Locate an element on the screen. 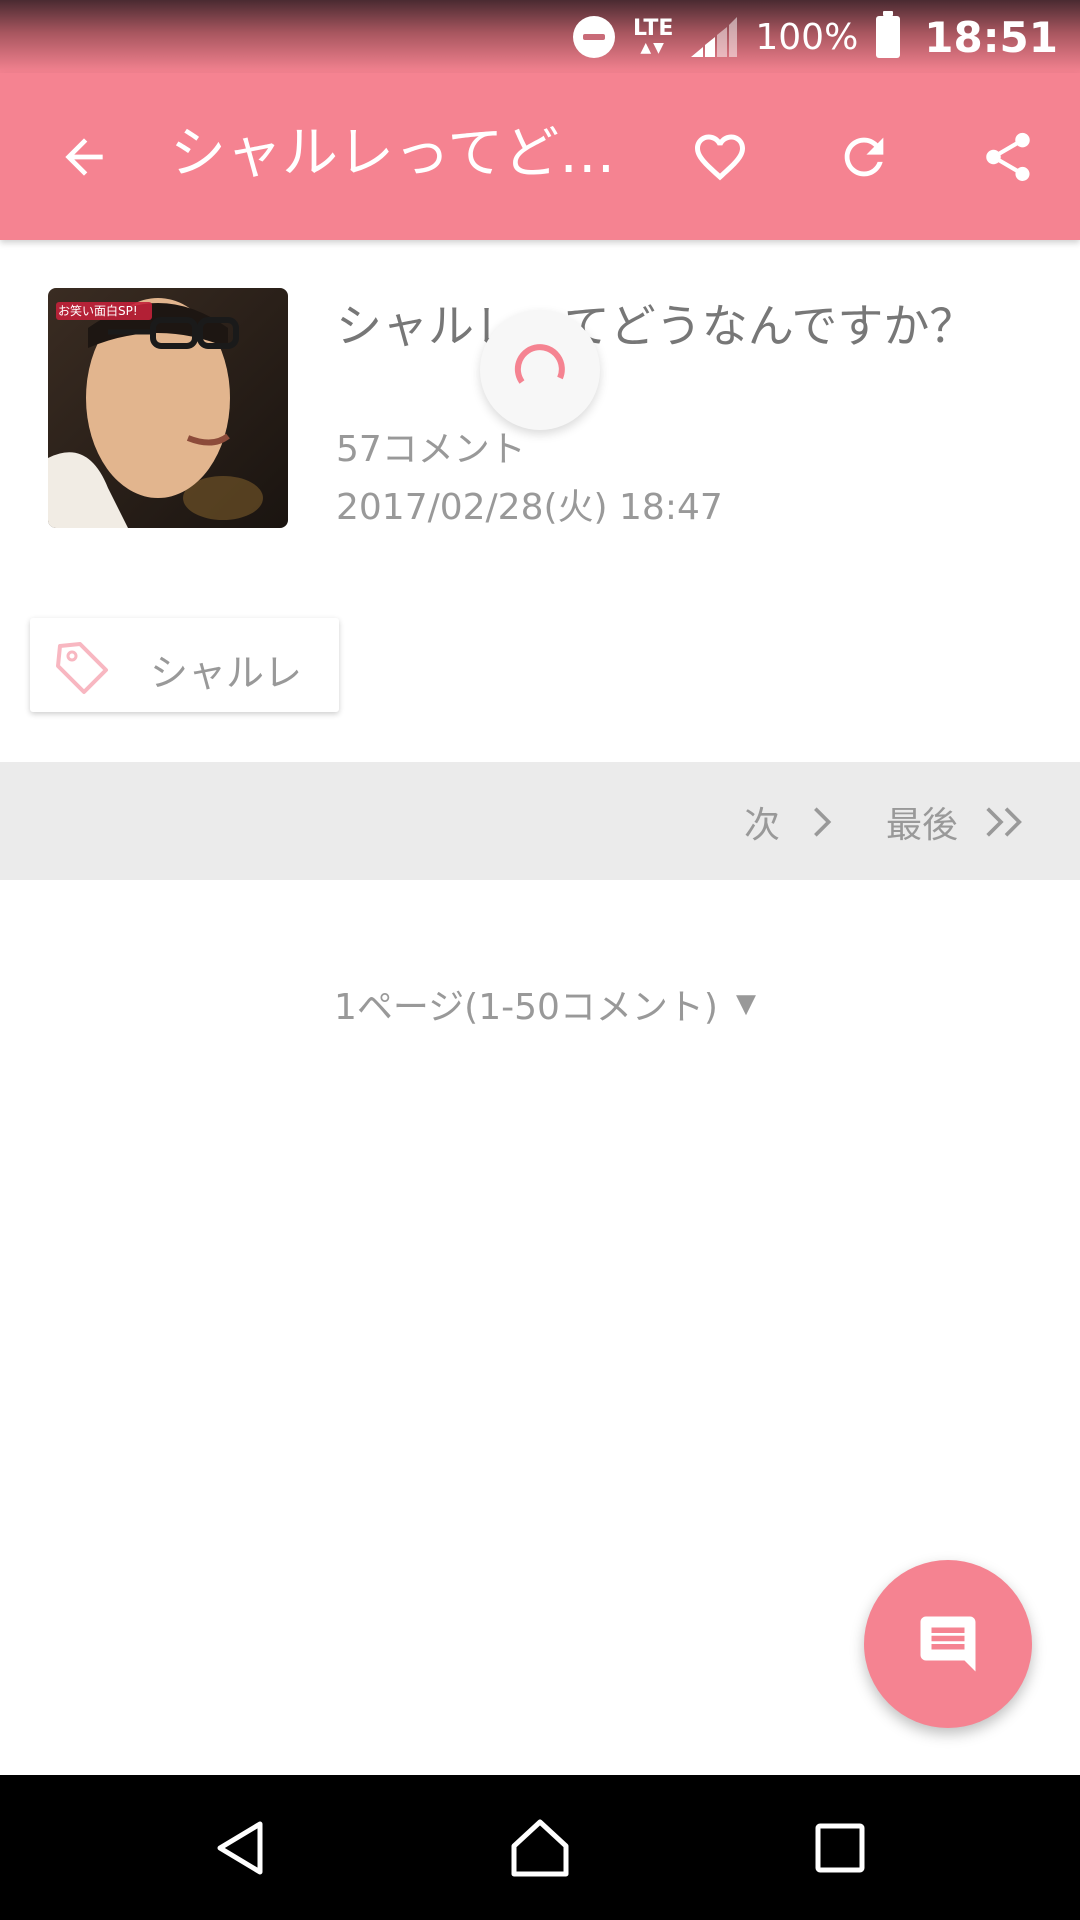 The height and width of the screenshot is (1920, 1080). page-selector: 1ページ(1-50コメント) ▼ is located at coordinates (545, 1004).